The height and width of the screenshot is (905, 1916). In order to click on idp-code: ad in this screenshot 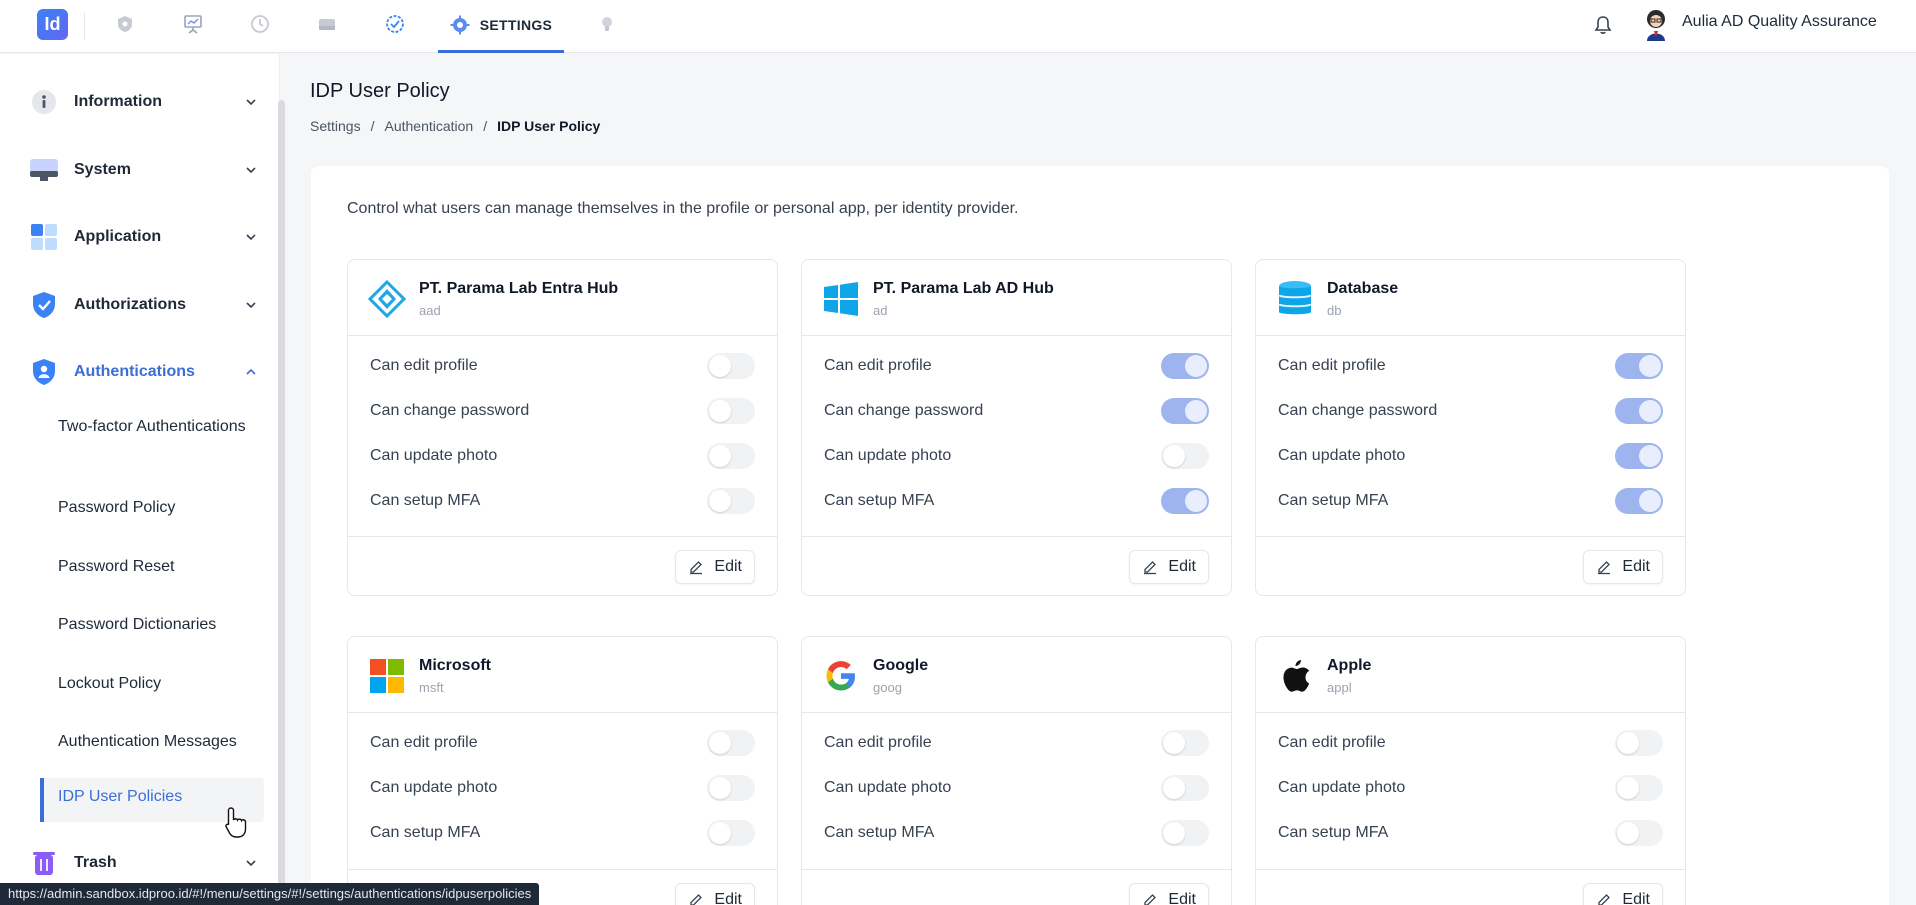, I will do `click(880, 310)`.